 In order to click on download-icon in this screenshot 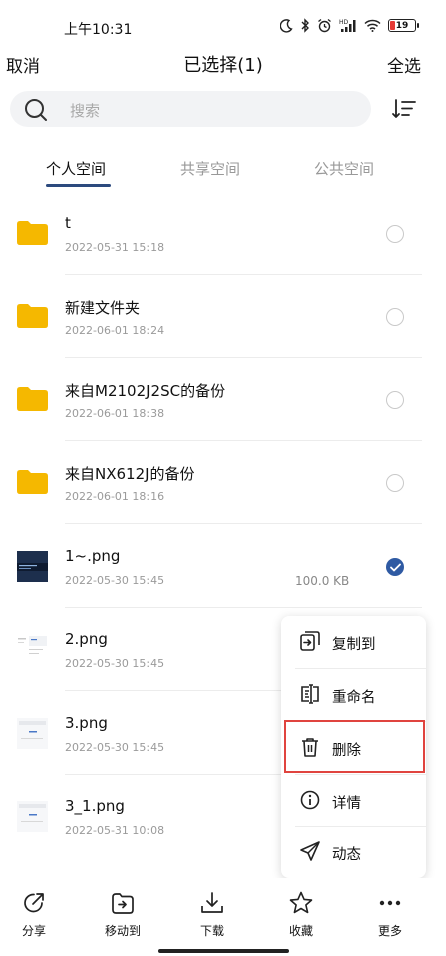, I will do `click(212, 902)`.